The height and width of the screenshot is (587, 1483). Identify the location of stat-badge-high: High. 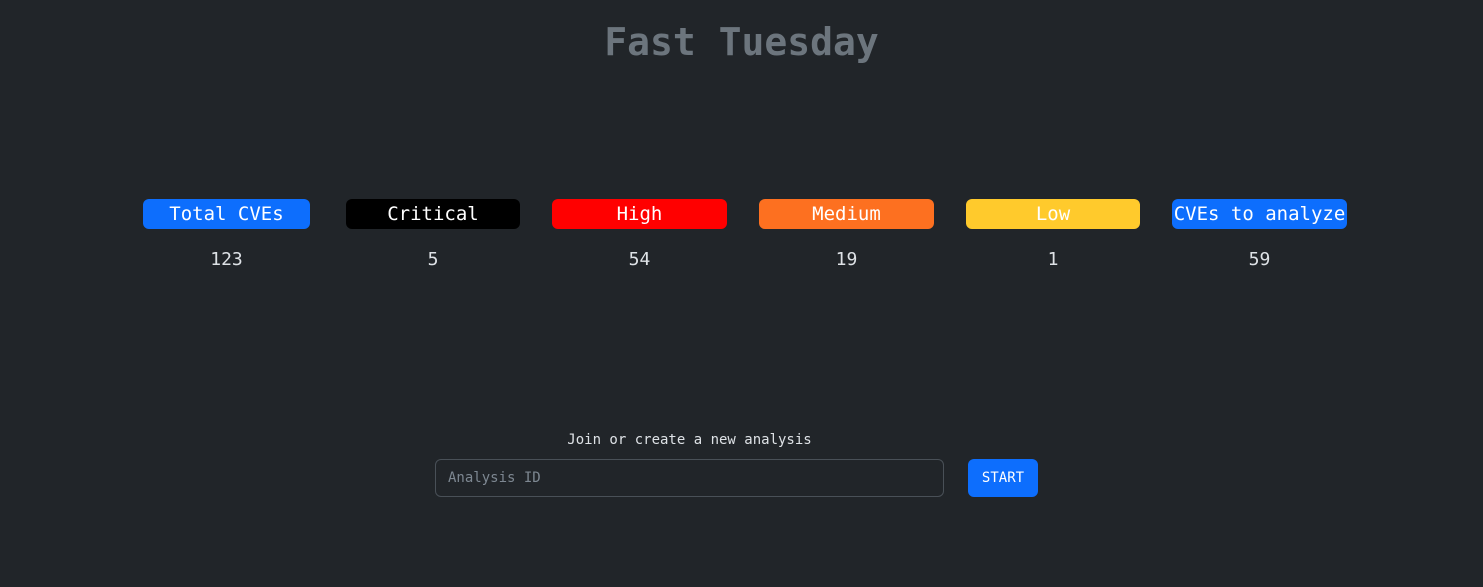
(639, 214).